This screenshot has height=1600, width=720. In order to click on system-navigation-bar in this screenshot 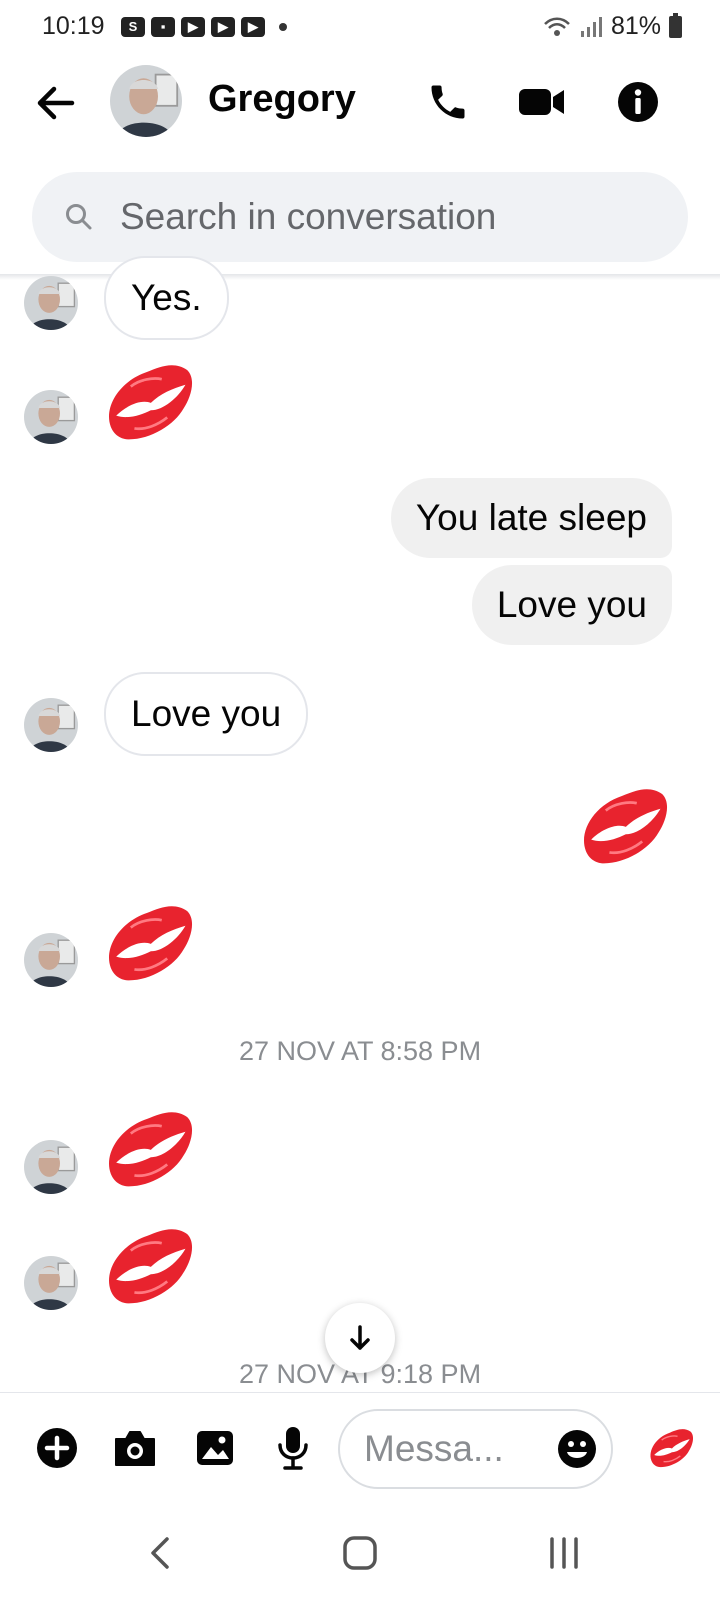, I will do `click(360, 1552)`.